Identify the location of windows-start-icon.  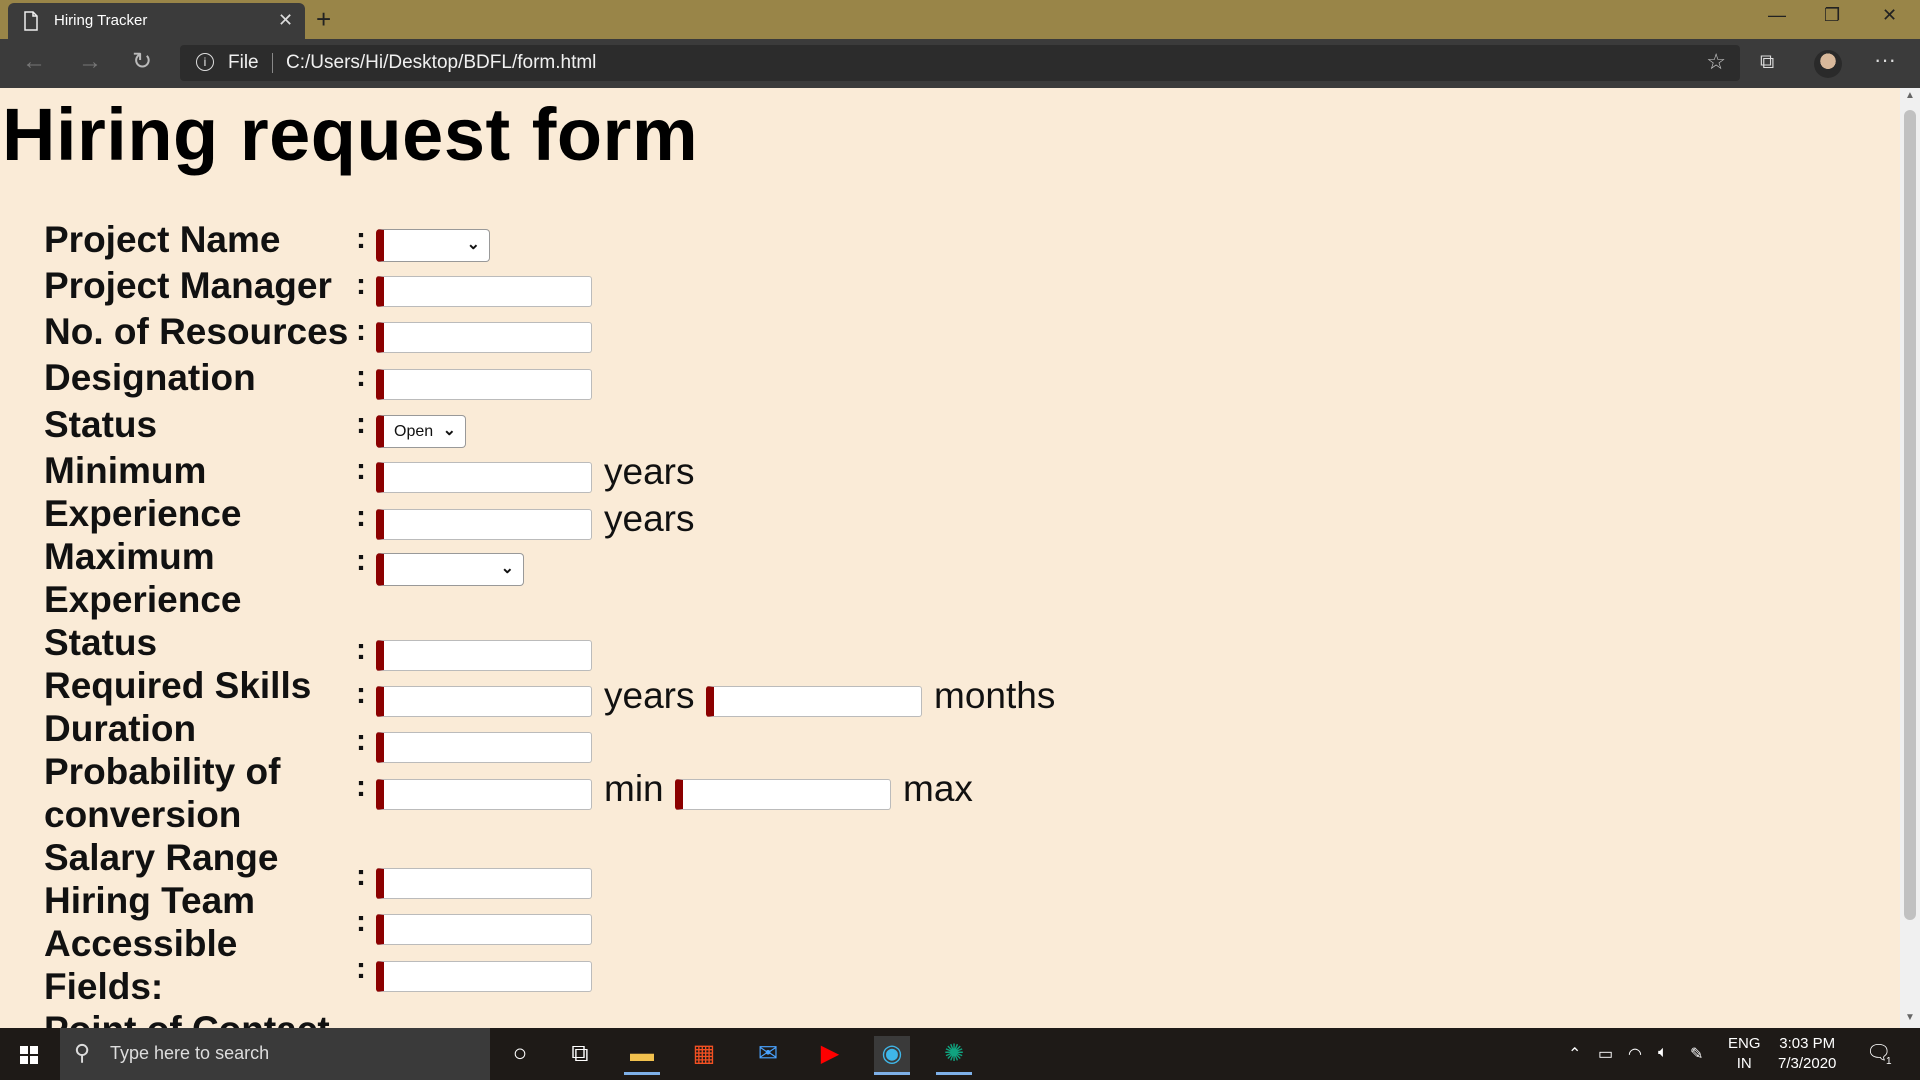
(29, 1055).